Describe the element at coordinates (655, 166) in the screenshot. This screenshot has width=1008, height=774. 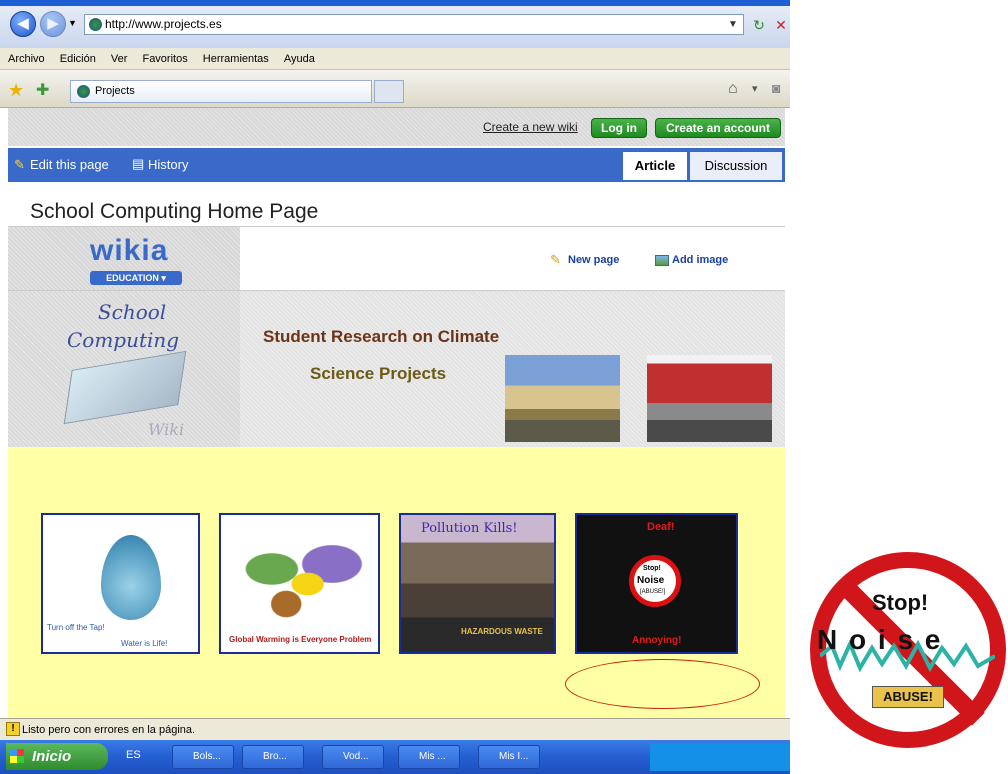
I see `tab-article: Article` at that location.